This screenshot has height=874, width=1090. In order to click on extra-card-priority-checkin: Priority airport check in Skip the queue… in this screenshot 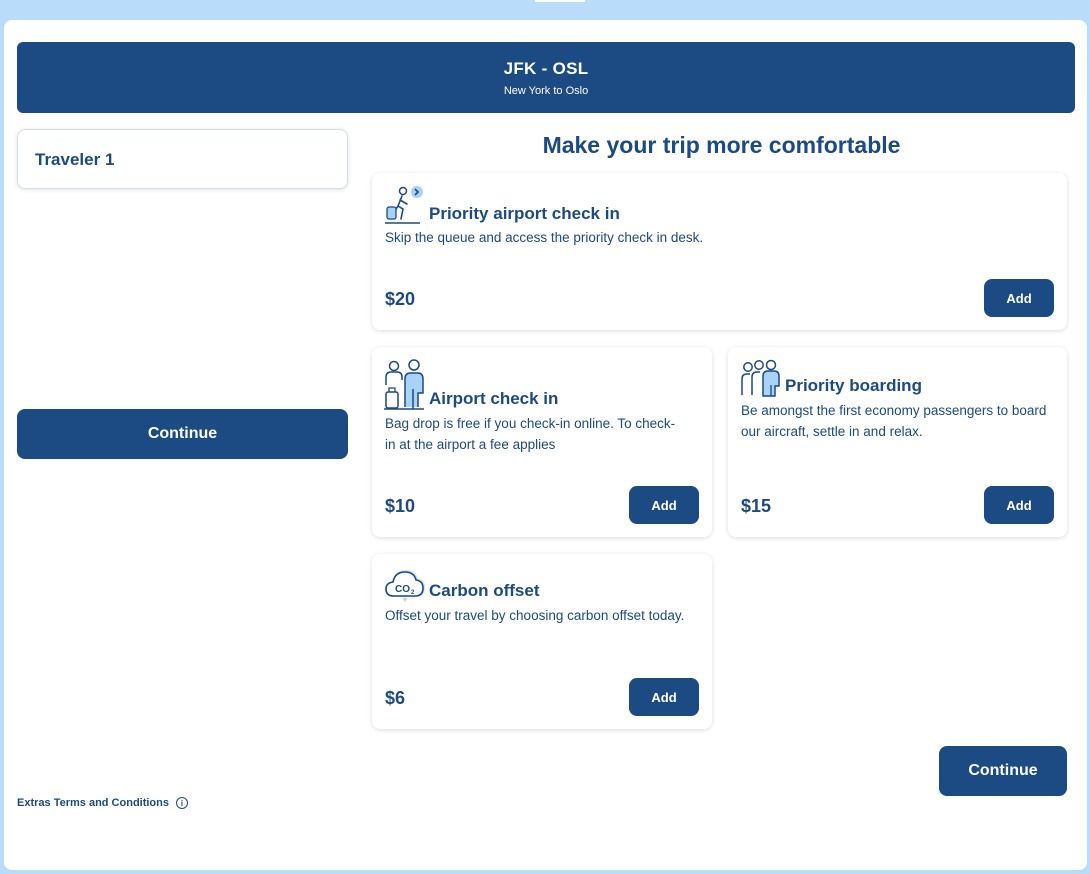, I will do `click(719, 251)`.